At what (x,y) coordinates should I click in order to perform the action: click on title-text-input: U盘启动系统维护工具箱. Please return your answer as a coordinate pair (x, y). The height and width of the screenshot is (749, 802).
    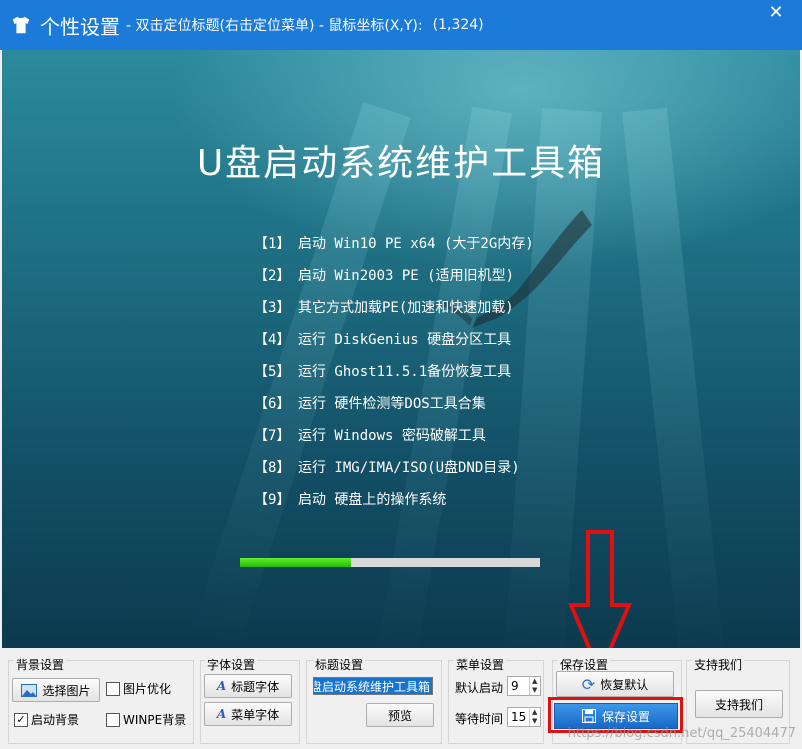
    Looking at the image, I should click on (373, 686).